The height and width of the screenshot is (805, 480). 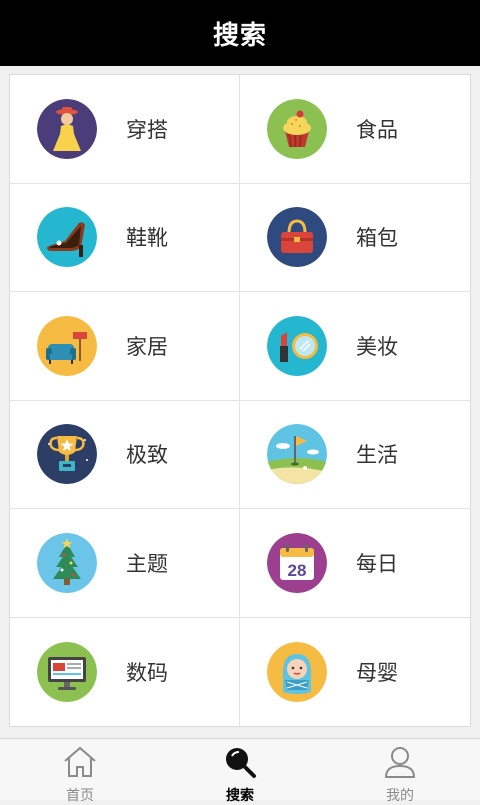 I want to click on category-item-daily: 28 每日, so click(x=355, y=563).